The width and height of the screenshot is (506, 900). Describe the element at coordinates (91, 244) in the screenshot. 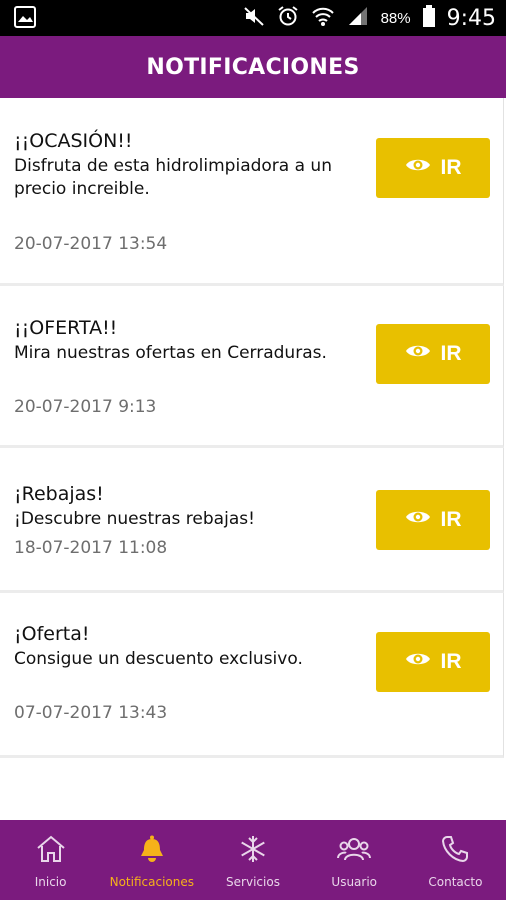

I see `notification-date: 20-07-2017 13:54` at that location.